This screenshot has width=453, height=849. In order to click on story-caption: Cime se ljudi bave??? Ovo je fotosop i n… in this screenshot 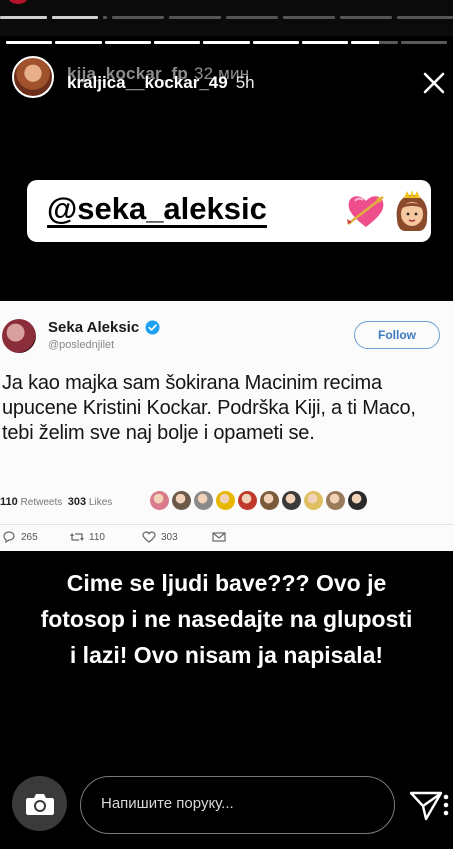, I will do `click(226, 619)`.